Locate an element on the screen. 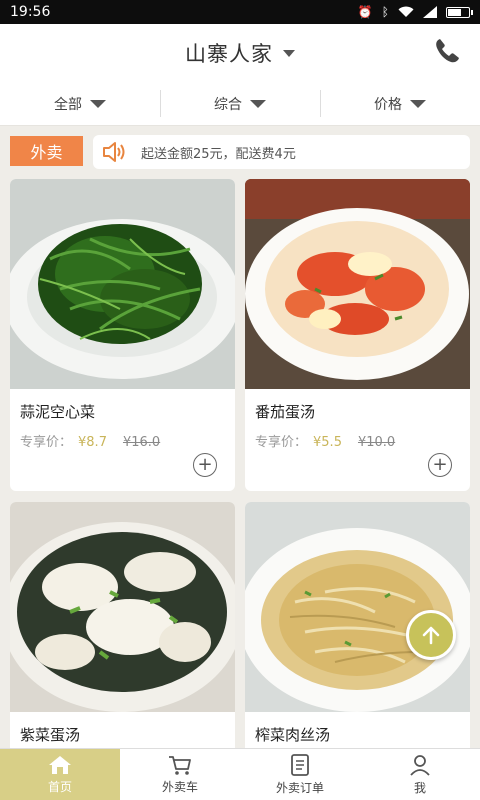 This screenshot has width=480, height=800. tab-orders: 外卖订单 is located at coordinates (300, 774).